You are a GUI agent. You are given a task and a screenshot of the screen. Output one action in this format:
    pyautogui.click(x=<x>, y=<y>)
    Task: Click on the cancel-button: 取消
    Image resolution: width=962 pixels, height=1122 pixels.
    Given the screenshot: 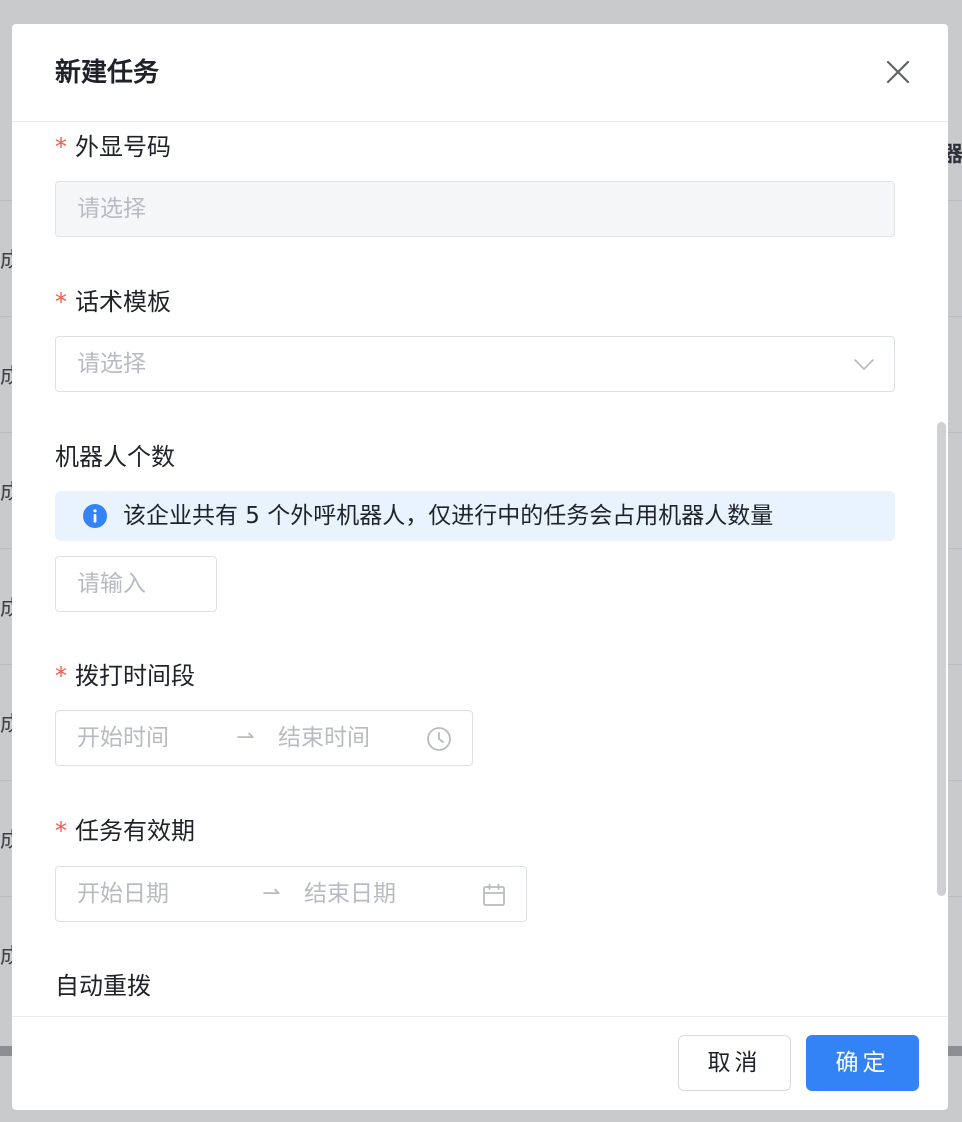 What is the action you would take?
    pyautogui.click(x=734, y=1063)
    